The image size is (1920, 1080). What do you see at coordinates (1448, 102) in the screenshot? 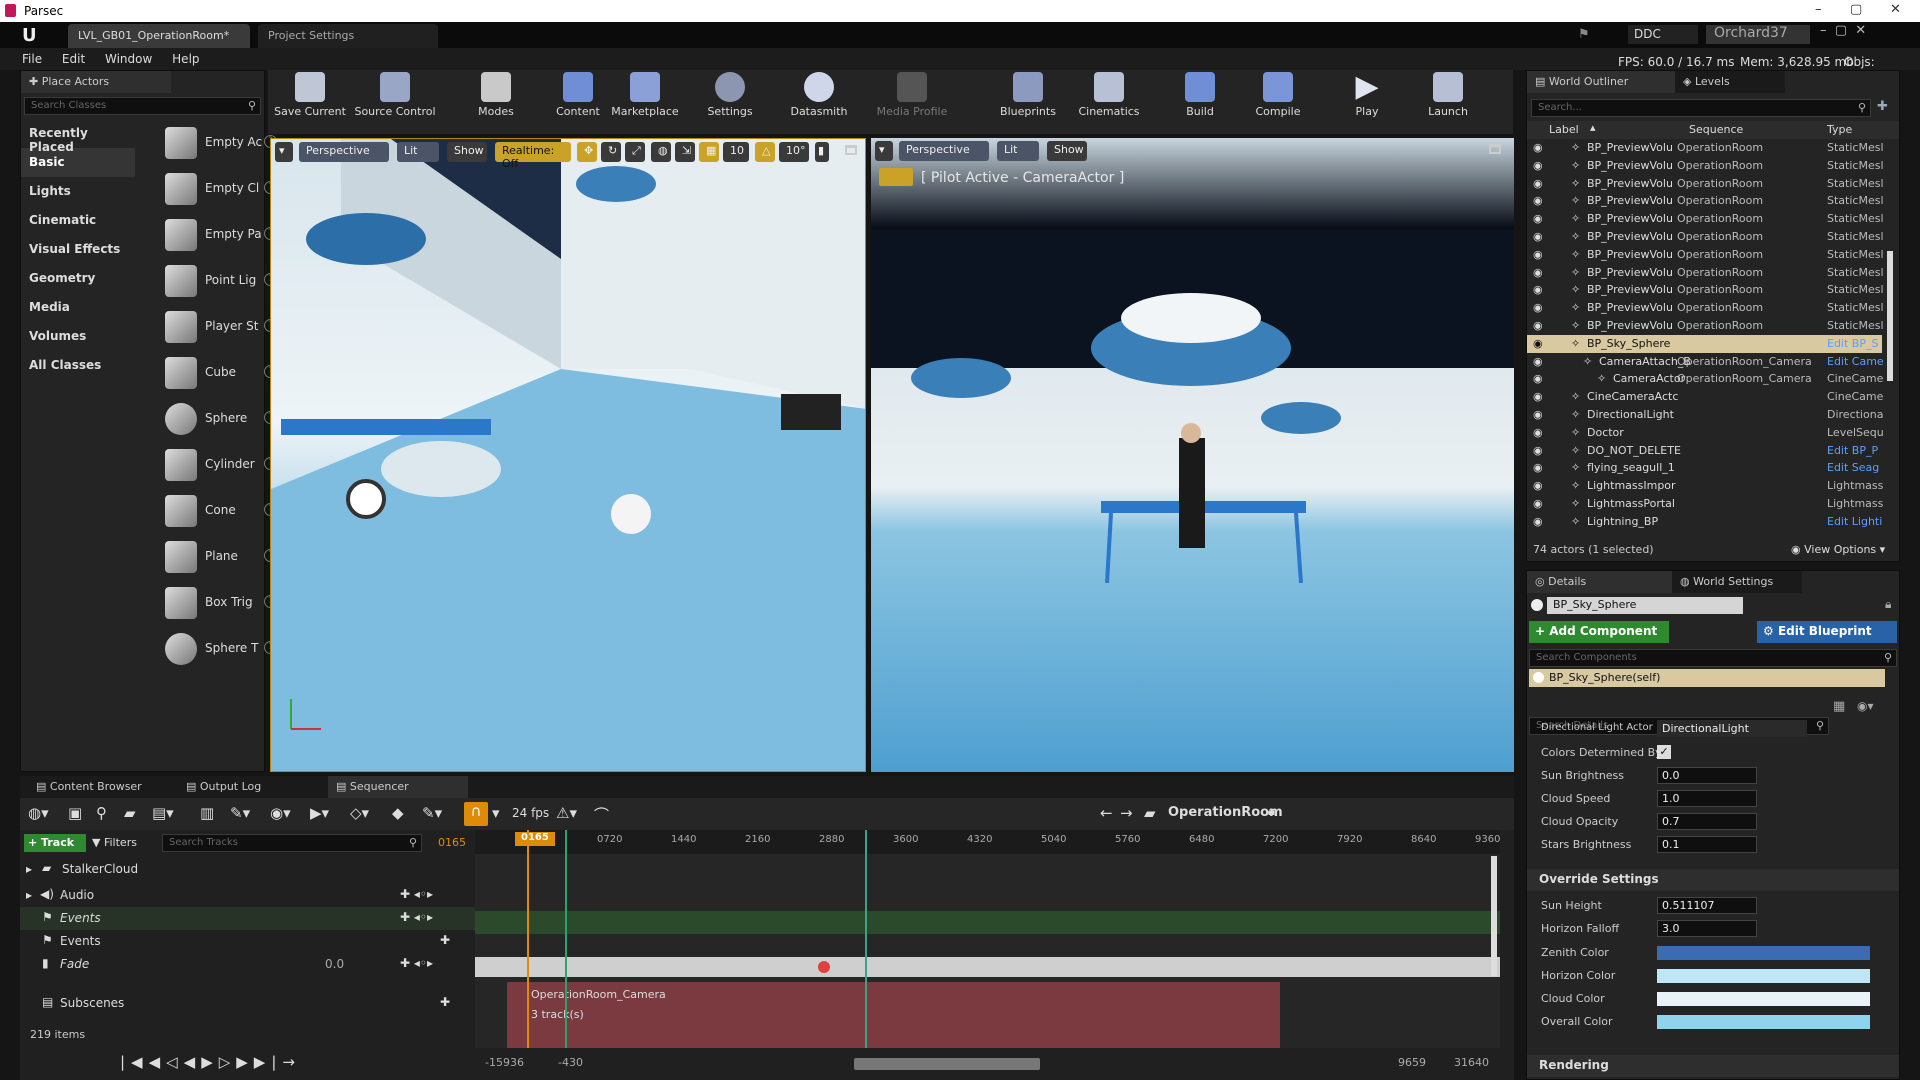
I see `launch-button: Launch` at bounding box center [1448, 102].